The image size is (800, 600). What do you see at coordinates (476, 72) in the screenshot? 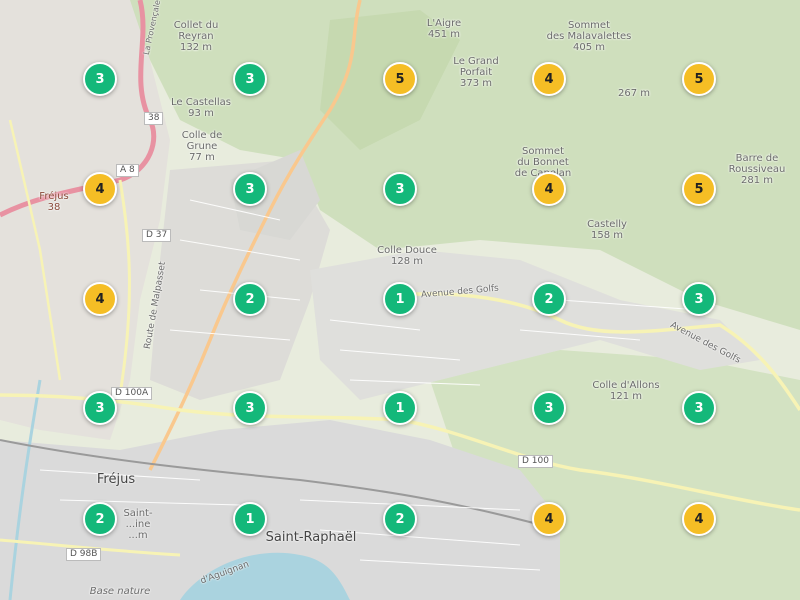
I see `place-label-le-grand-porfait: Le Grand Porfait 373 m` at bounding box center [476, 72].